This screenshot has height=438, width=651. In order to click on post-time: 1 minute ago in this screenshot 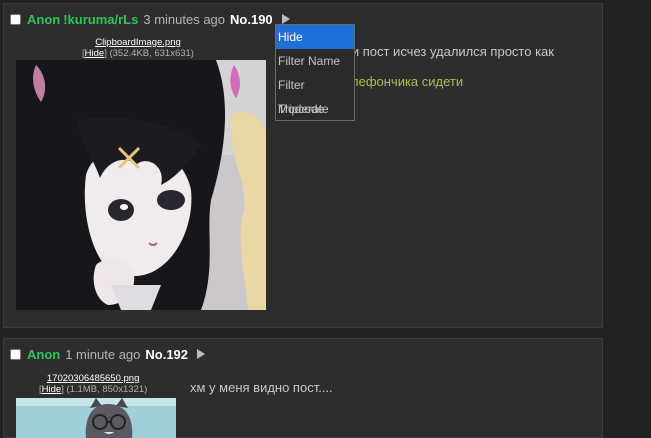, I will do `click(103, 354)`.